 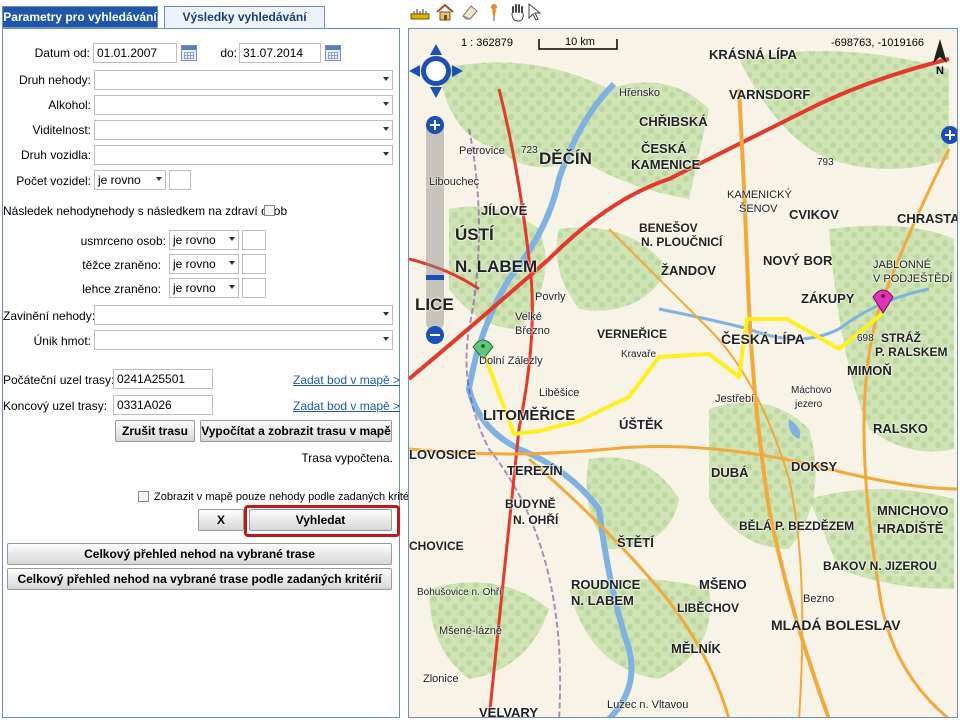 I want to click on home-icon, so click(x=445, y=12).